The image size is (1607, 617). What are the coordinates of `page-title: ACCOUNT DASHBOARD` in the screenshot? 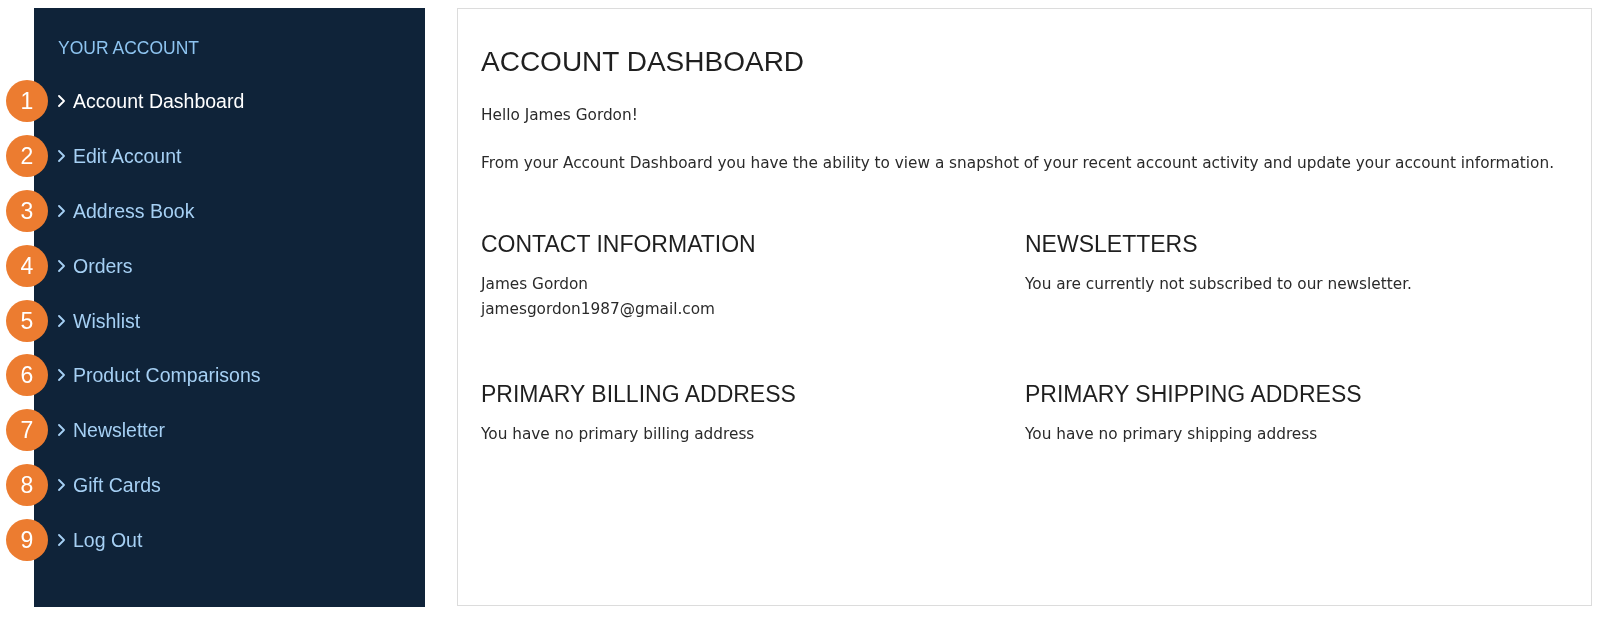 It's located at (643, 62).